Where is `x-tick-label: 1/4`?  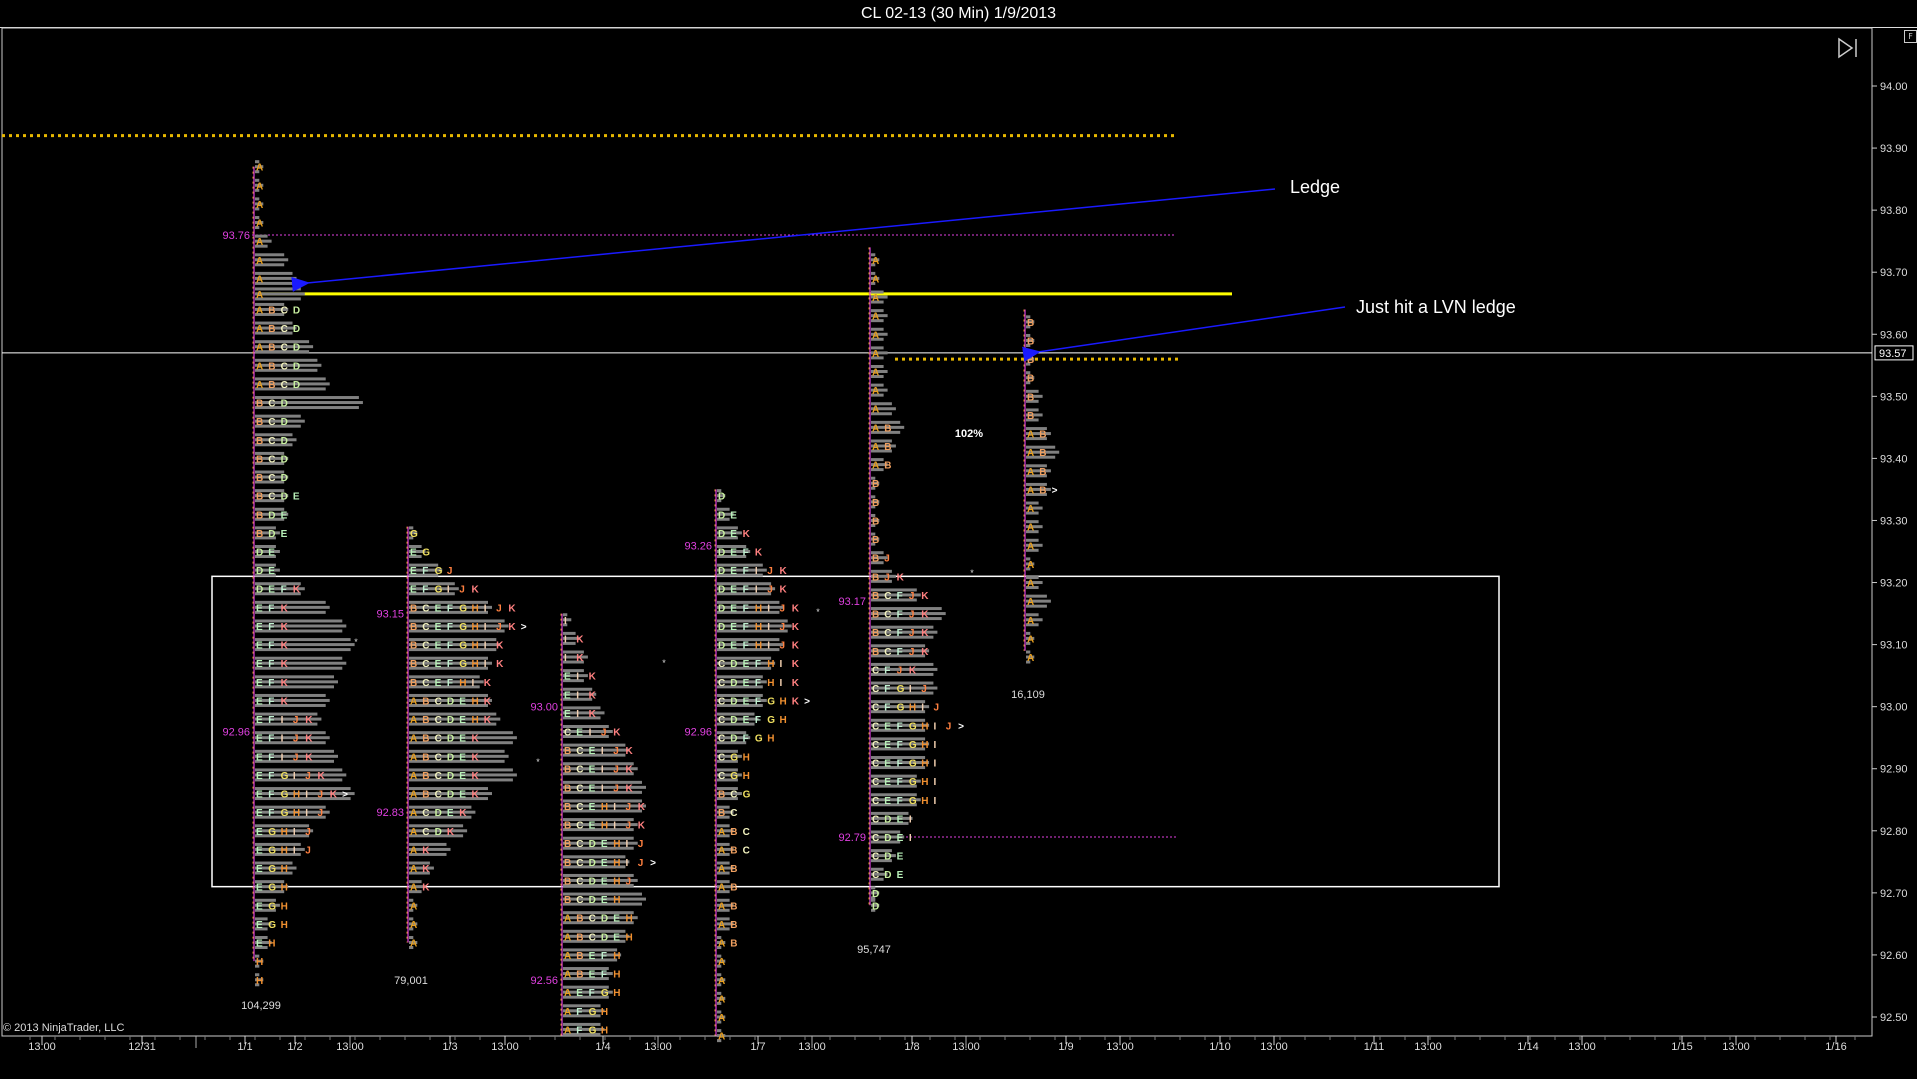
x-tick-label: 1/4 is located at coordinates (602, 1047).